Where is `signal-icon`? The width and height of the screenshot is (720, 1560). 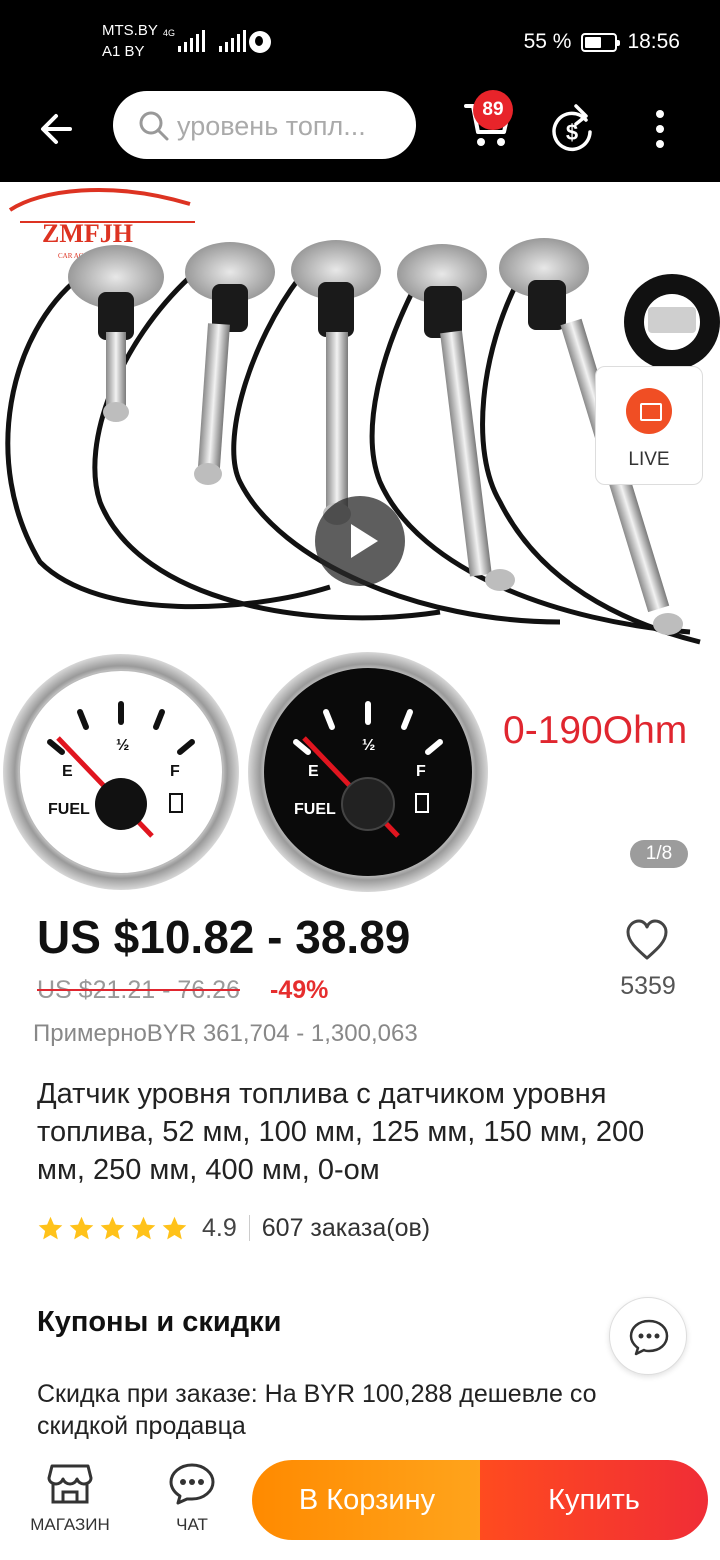 signal-icon is located at coordinates (191, 41).